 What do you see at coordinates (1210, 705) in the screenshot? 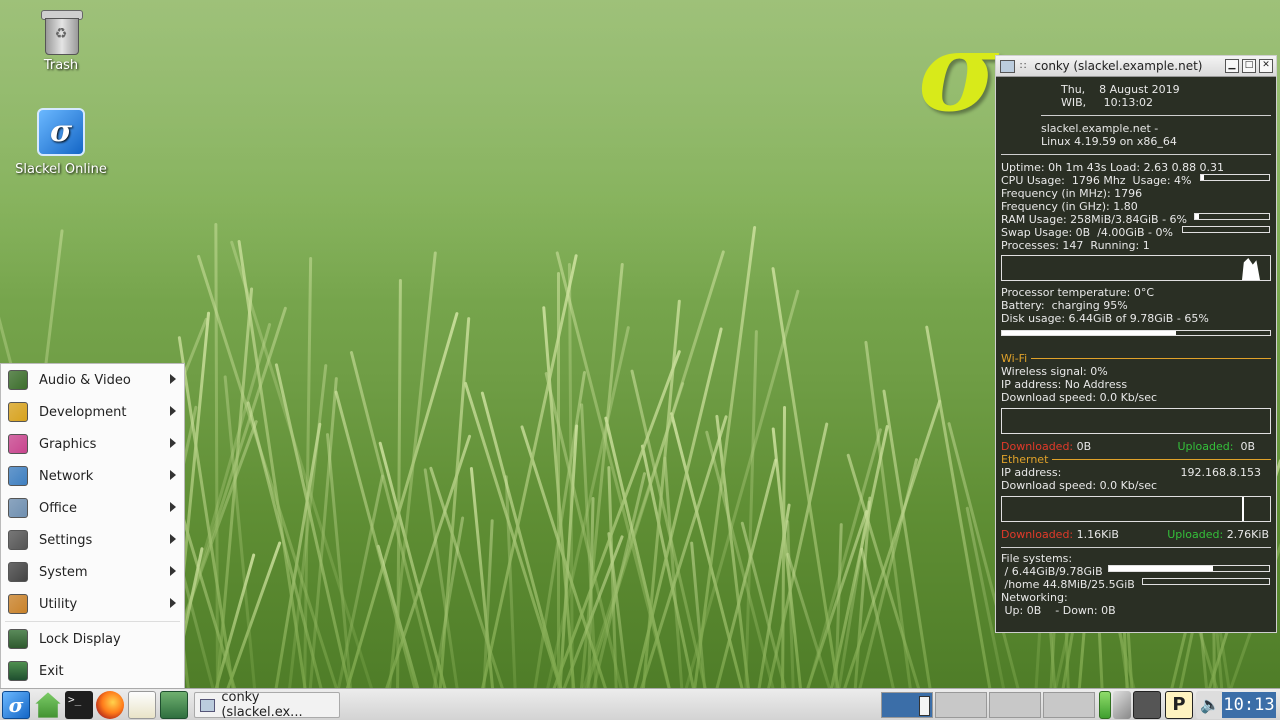
I see `volume-icon: 🔈` at bounding box center [1210, 705].